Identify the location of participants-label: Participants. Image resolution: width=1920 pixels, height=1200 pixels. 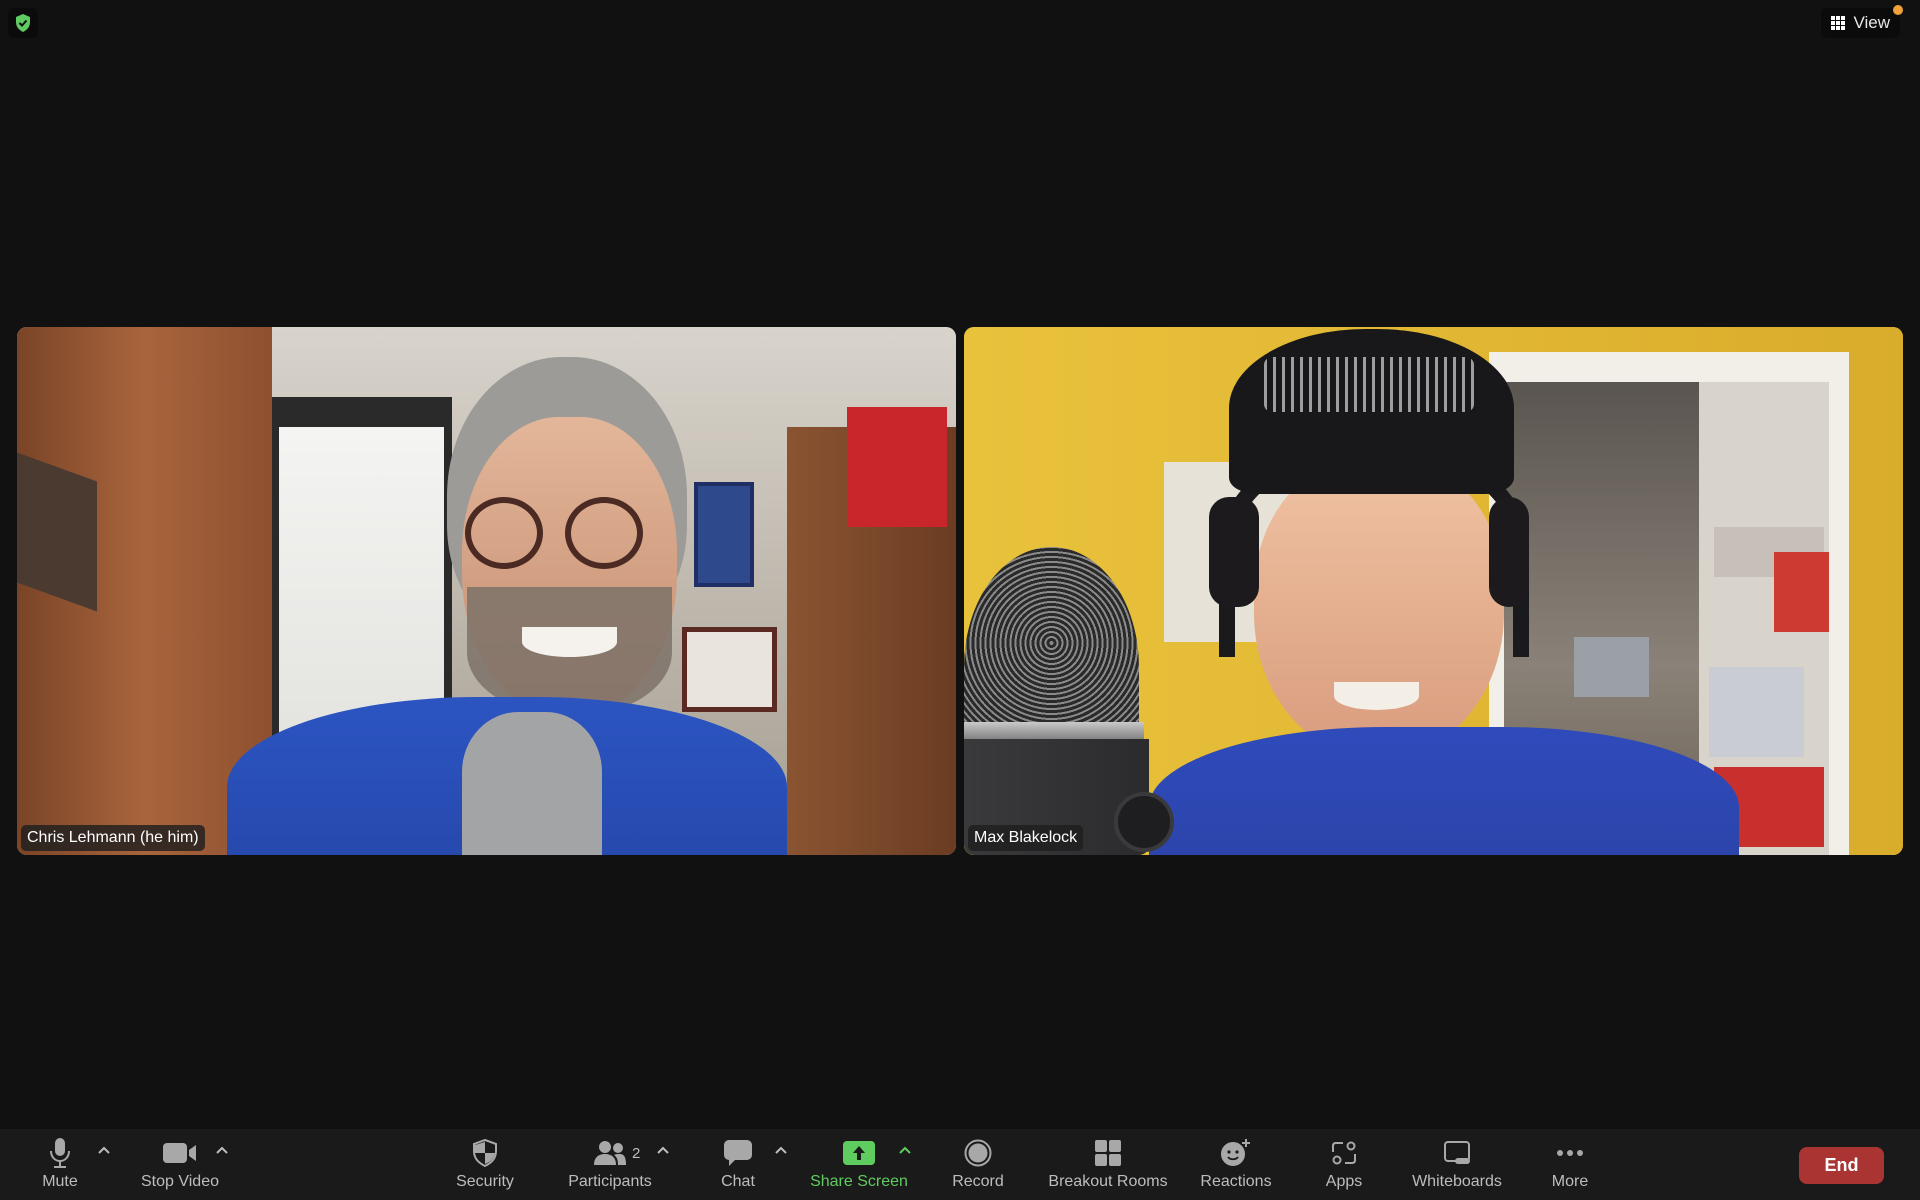
(610, 1181).